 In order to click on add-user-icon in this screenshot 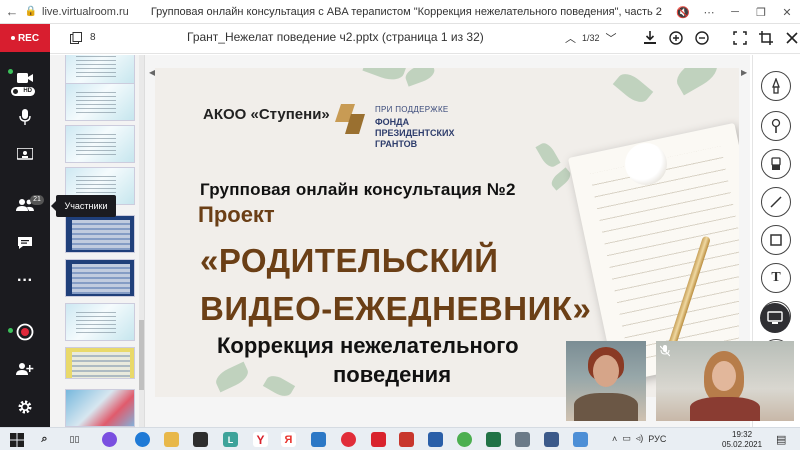, I will do `click(25, 369)`.